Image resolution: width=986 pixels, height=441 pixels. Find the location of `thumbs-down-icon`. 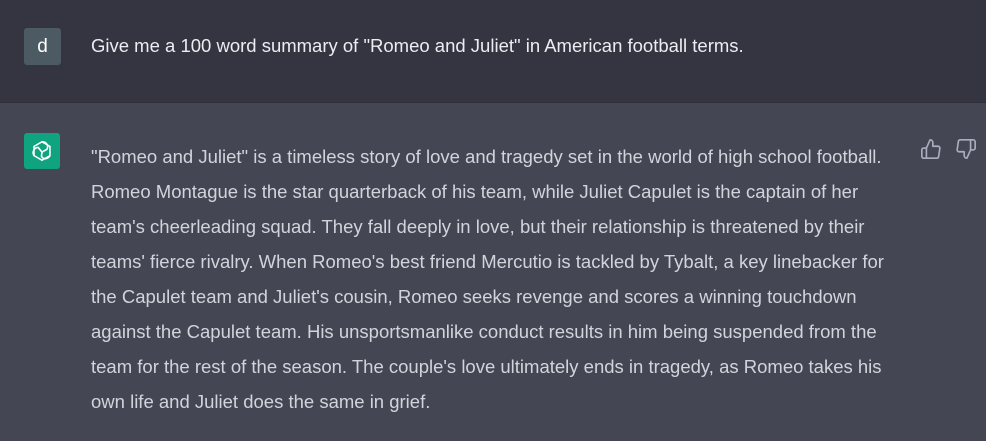

thumbs-down-icon is located at coordinates (966, 149).